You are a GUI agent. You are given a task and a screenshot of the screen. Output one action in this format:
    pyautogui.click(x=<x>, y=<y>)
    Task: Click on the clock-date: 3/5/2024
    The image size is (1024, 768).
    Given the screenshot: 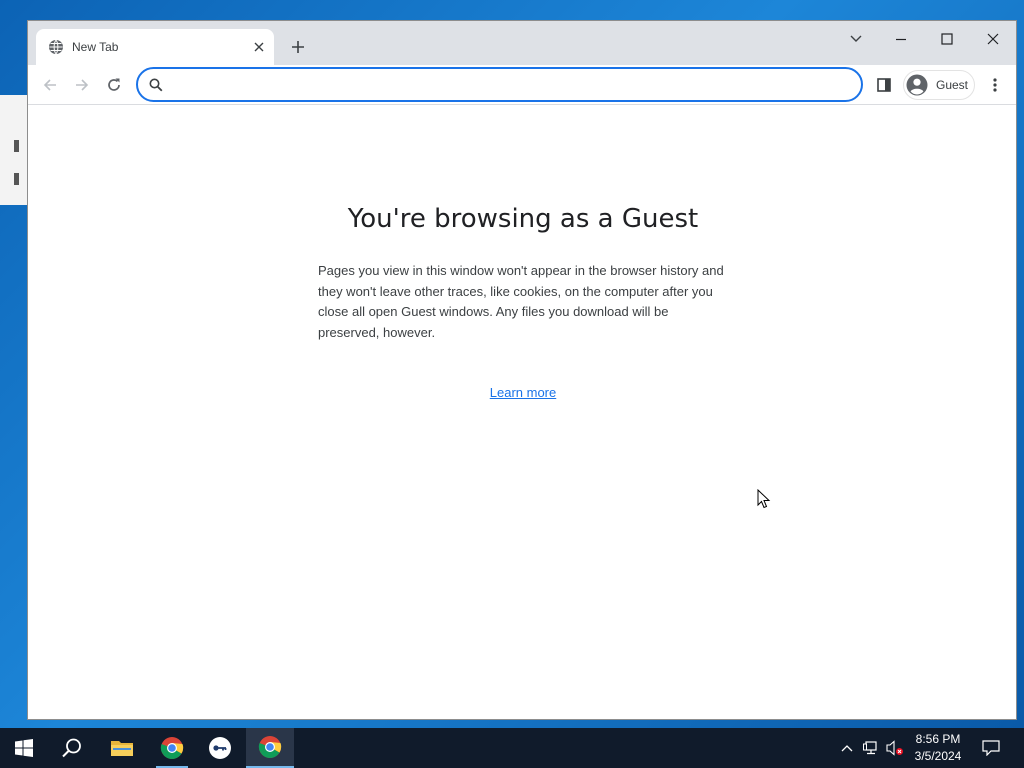 What is the action you would take?
    pyautogui.click(x=938, y=756)
    